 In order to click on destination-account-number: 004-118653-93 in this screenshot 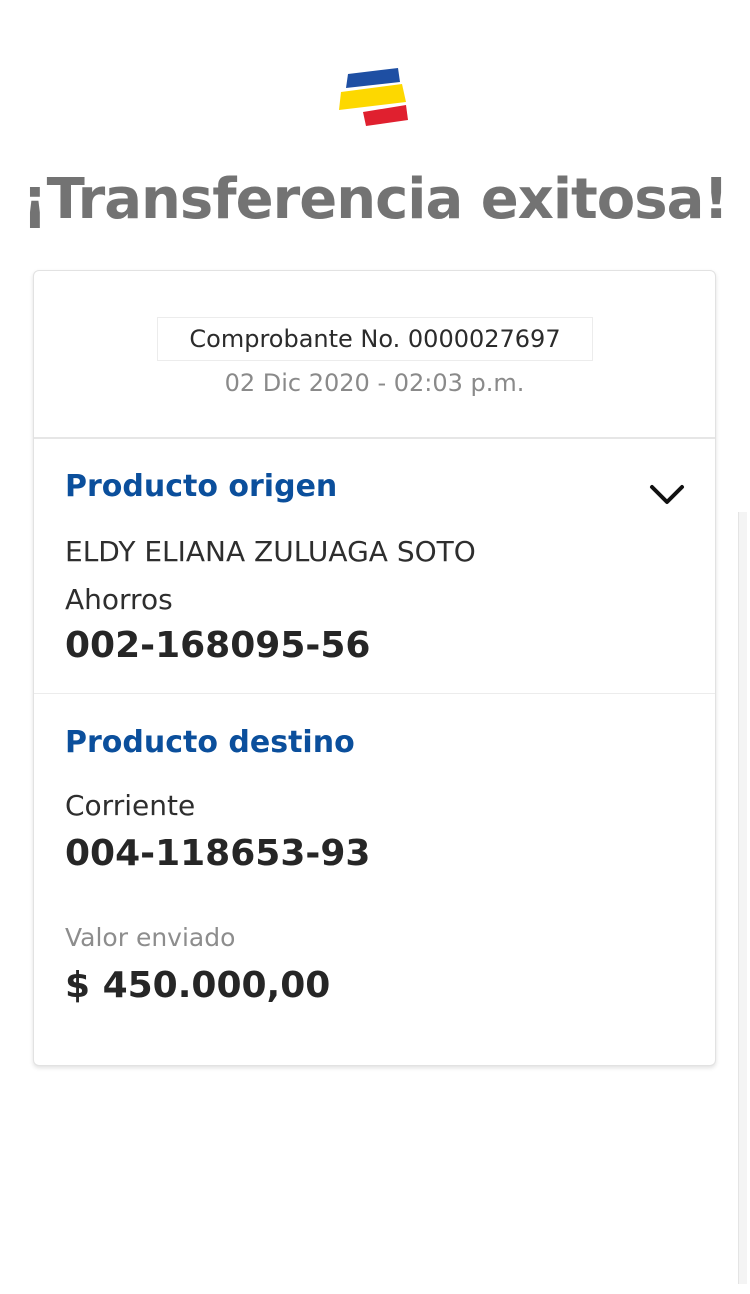, I will do `click(218, 853)`.